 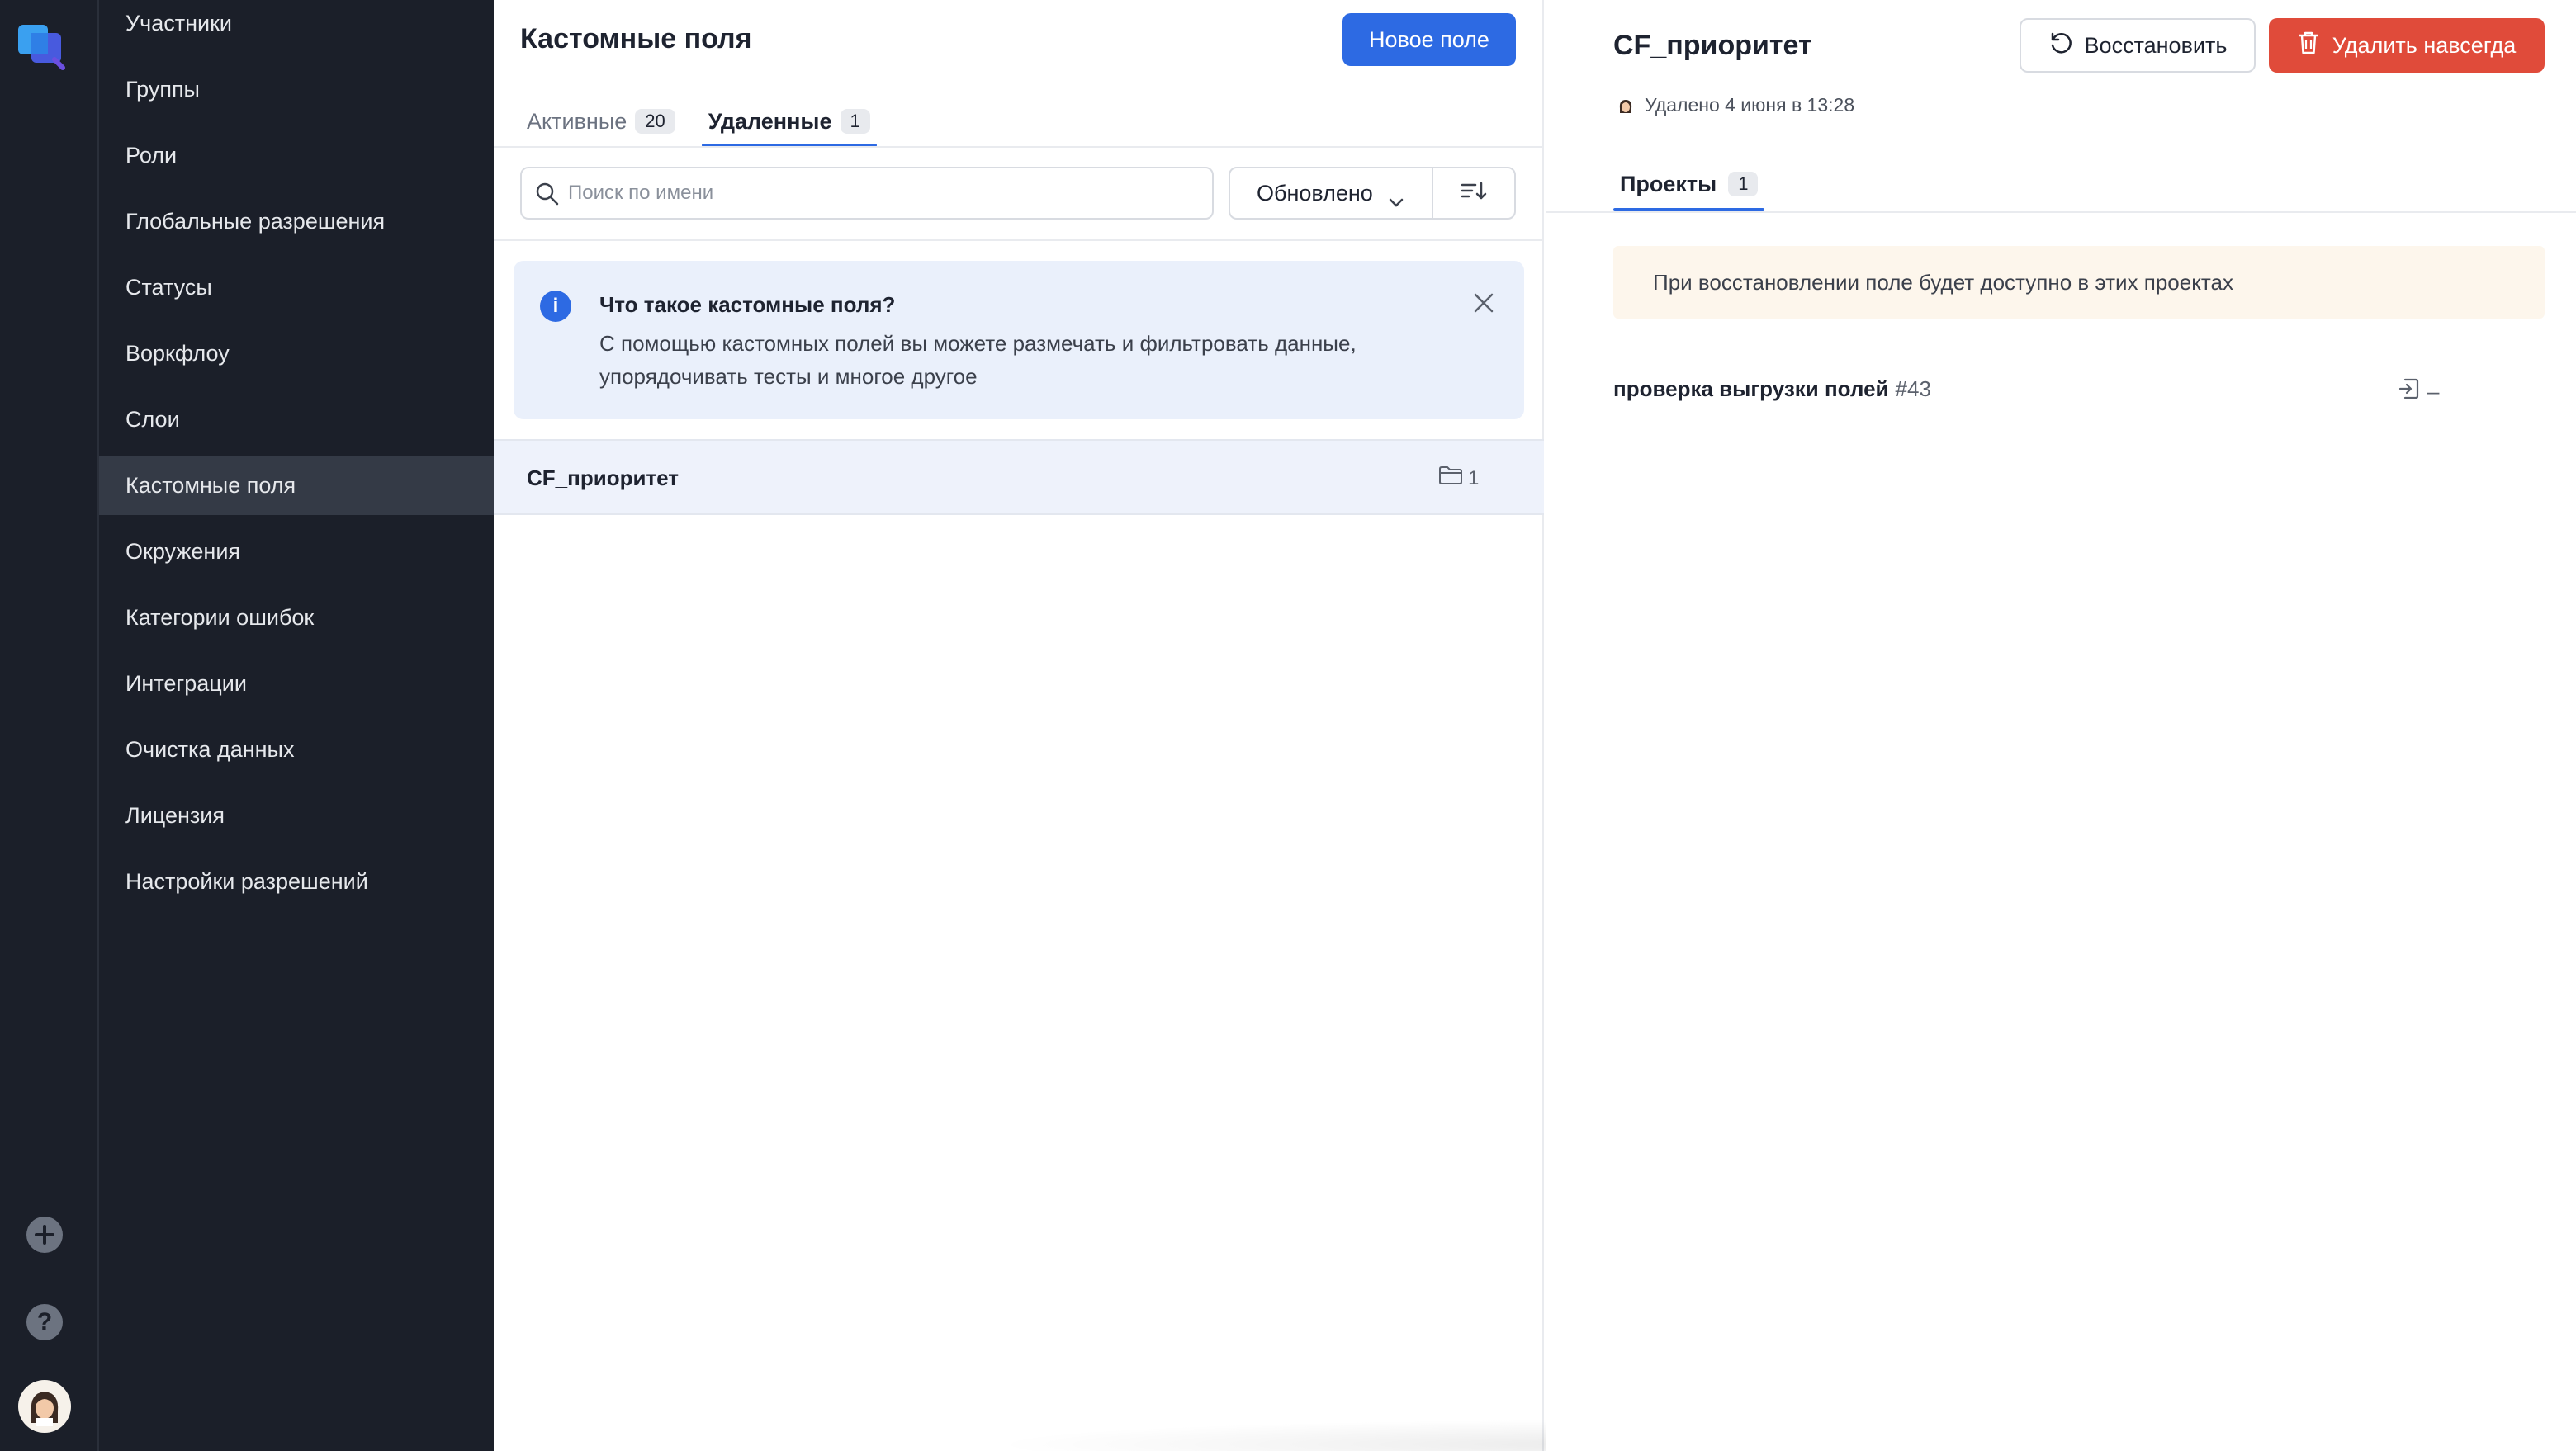 I want to click on sidebar-item-label: Группы, so click(x=162, y=89).